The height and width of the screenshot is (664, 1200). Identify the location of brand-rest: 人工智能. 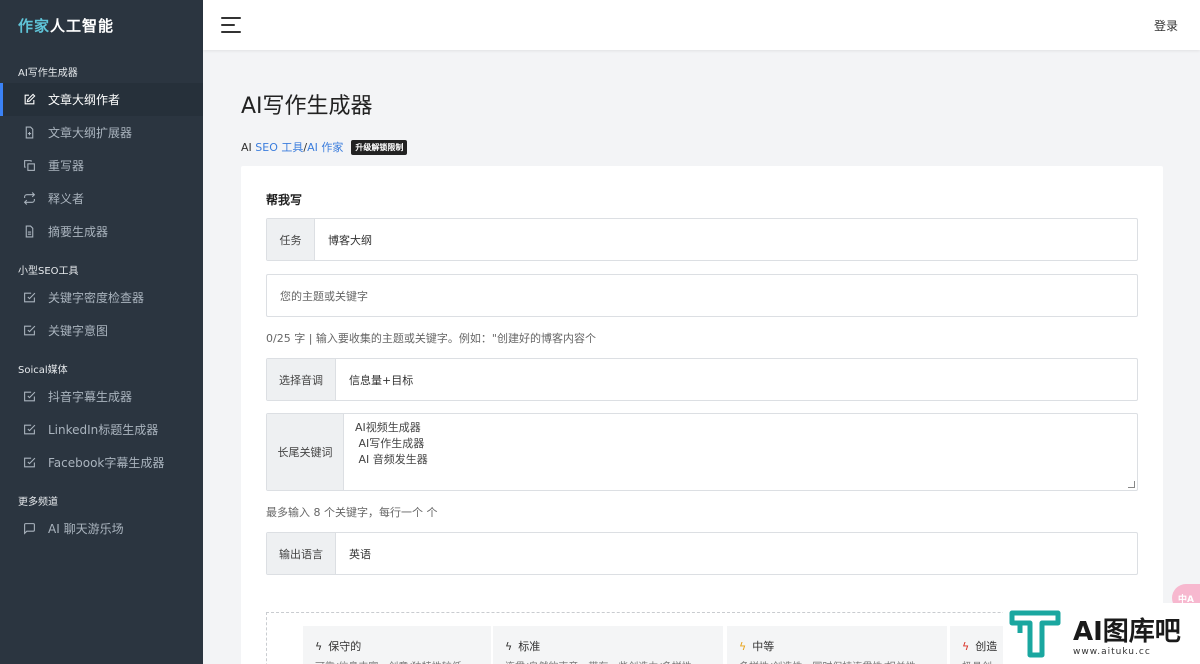
(82, 25).